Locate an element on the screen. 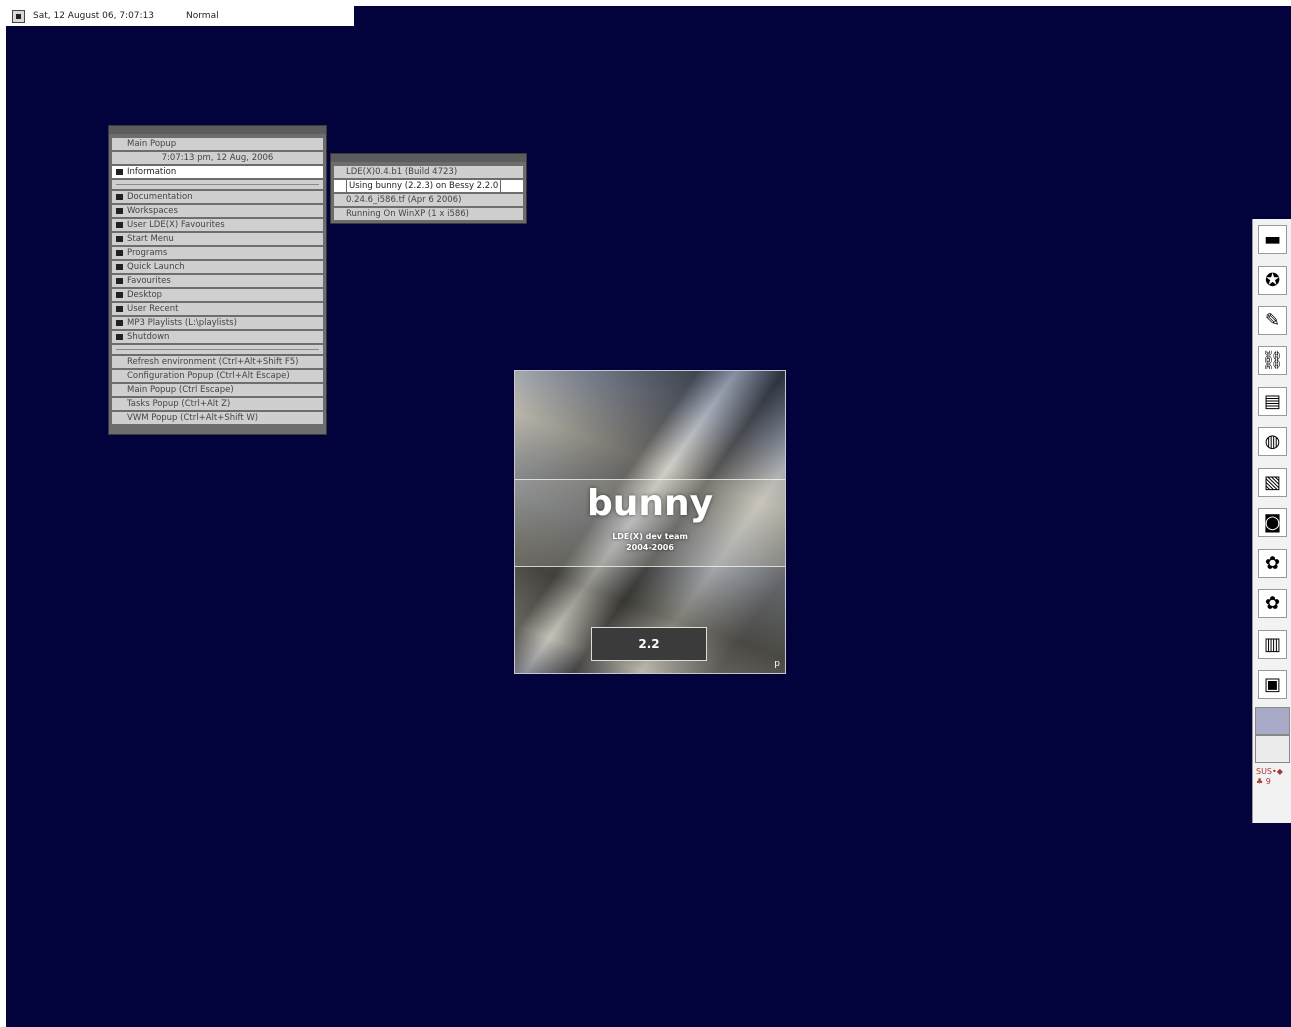 The width and height of the screenshot is (1291, 1027). submenu-item-using: Using bunny (2.2.3) on Bessy 2.2.0 is located at coordinates (428, 186).